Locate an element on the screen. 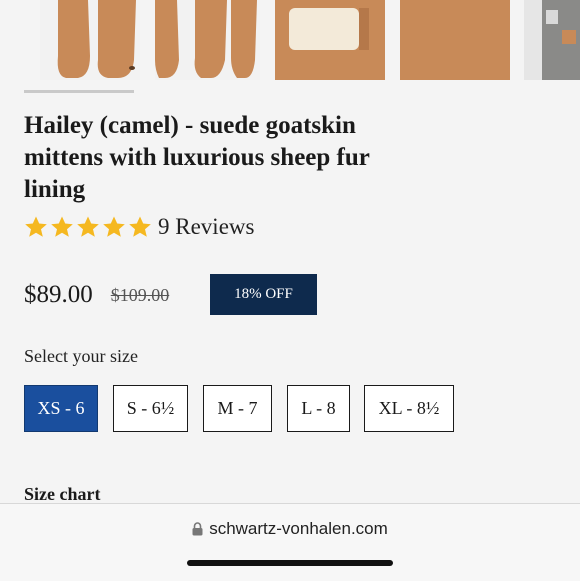 This screenshot has width=580, height=581. thumbnail-mittens-back is located at coordinates (207, 40).